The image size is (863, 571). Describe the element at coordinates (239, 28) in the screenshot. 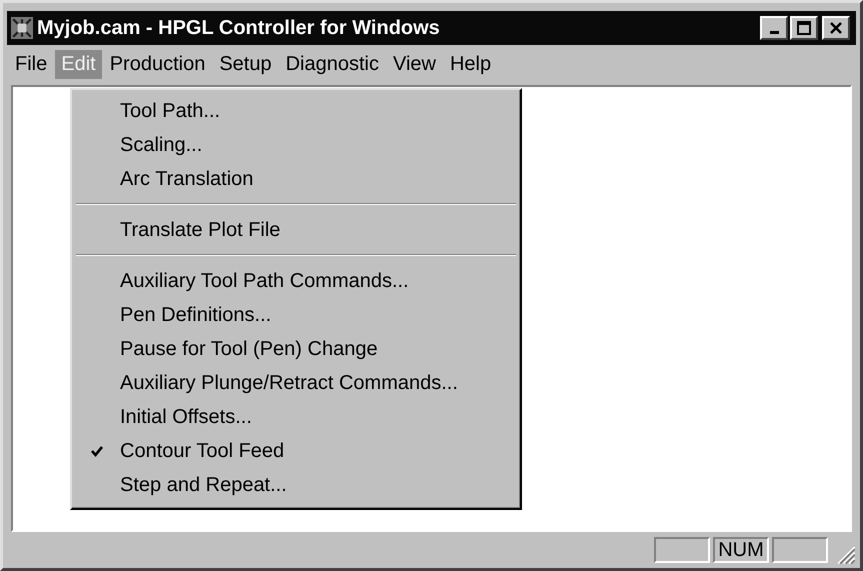

I see `window-title: Myjob.cam - HPGL Controller for Windows` at that location.